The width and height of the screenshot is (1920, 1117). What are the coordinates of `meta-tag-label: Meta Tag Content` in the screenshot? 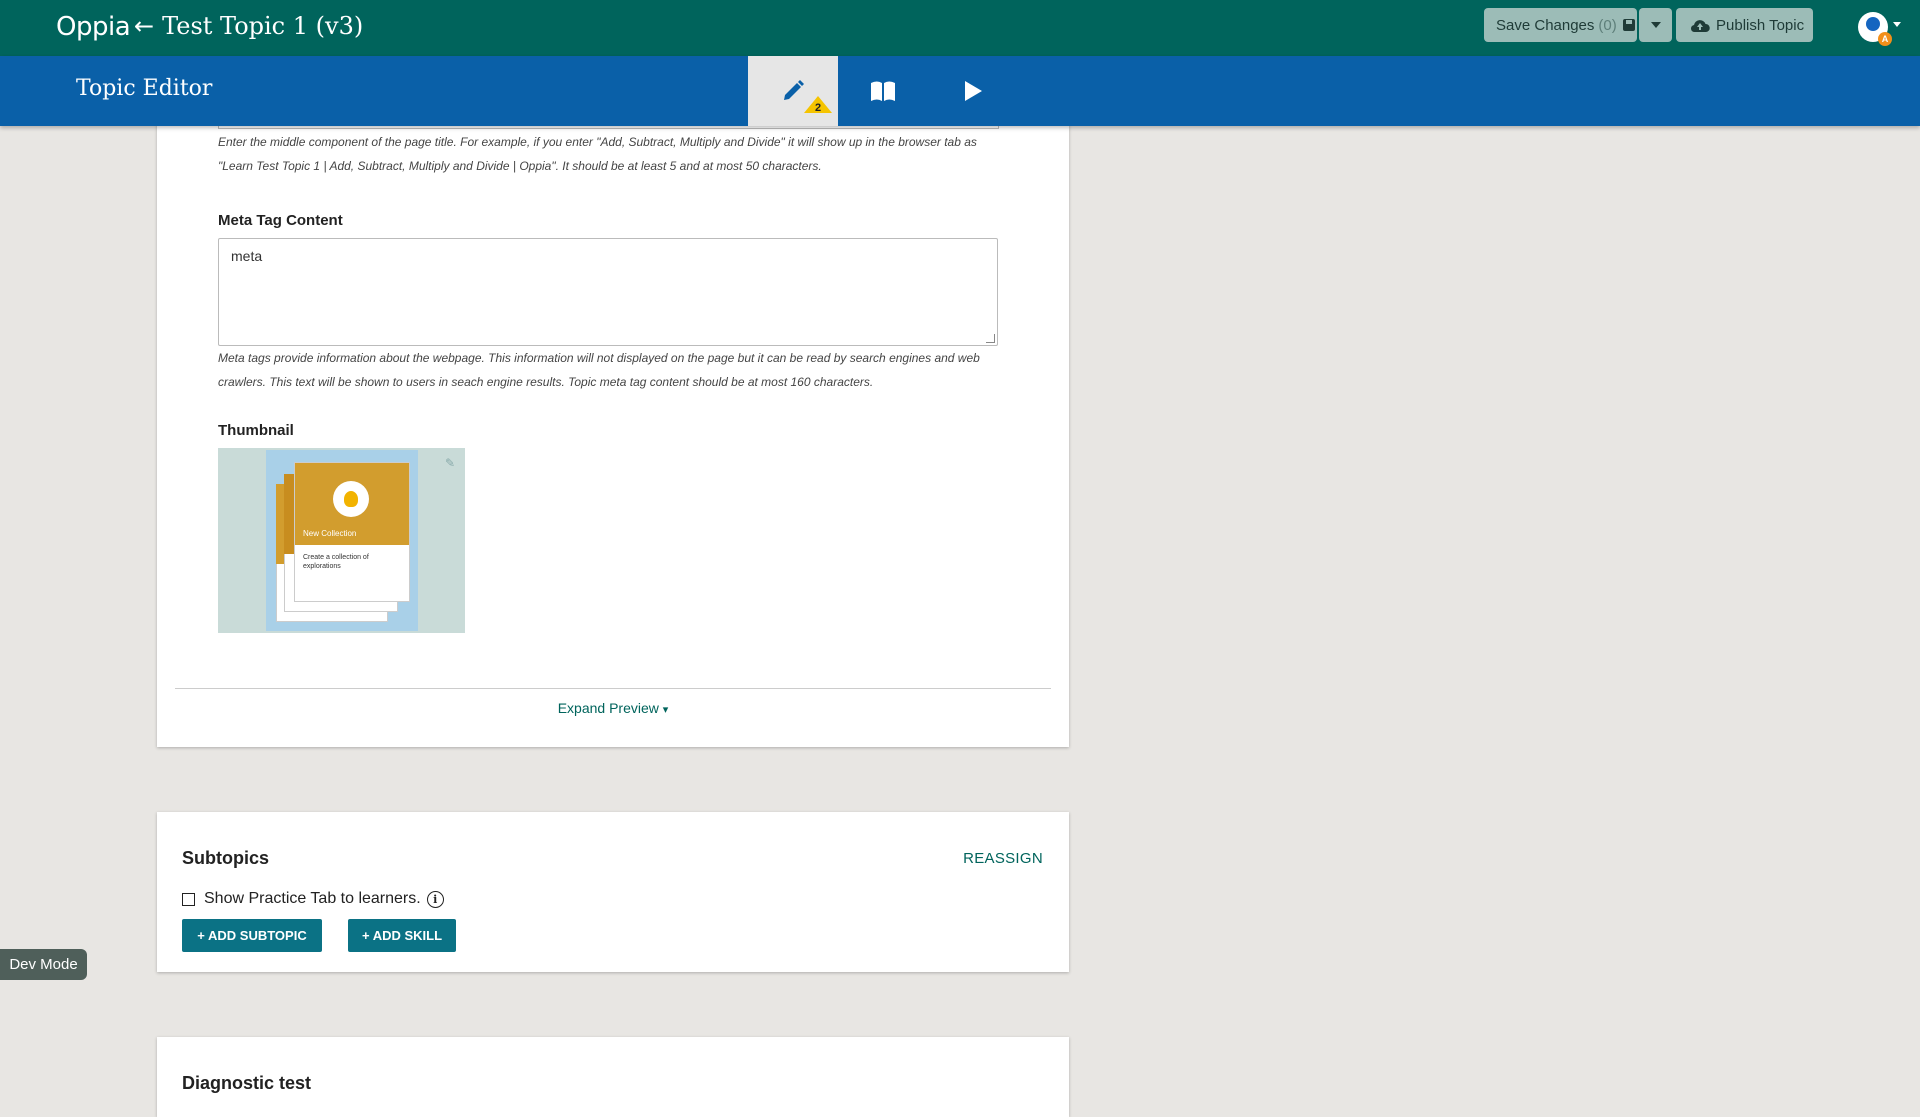 It's located at (280, 220).